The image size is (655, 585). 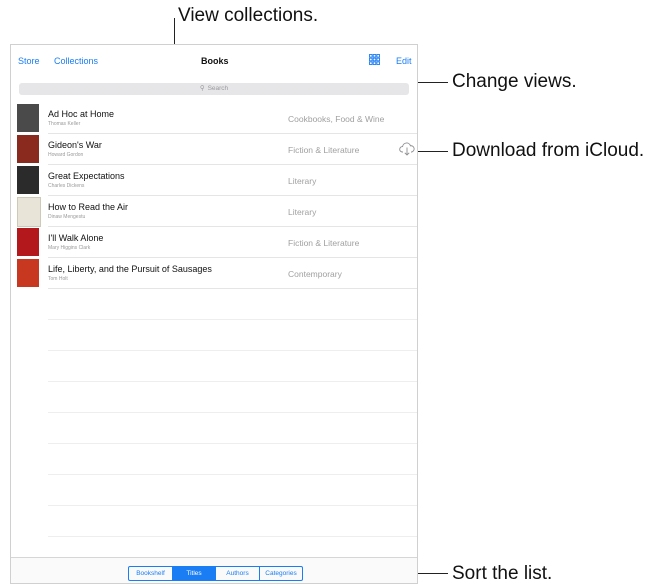 What do you see at coordinates (67, 217) in the screenshot?
I see `book-author: Dinaw Mengestu` at bounding box center [67, 217].